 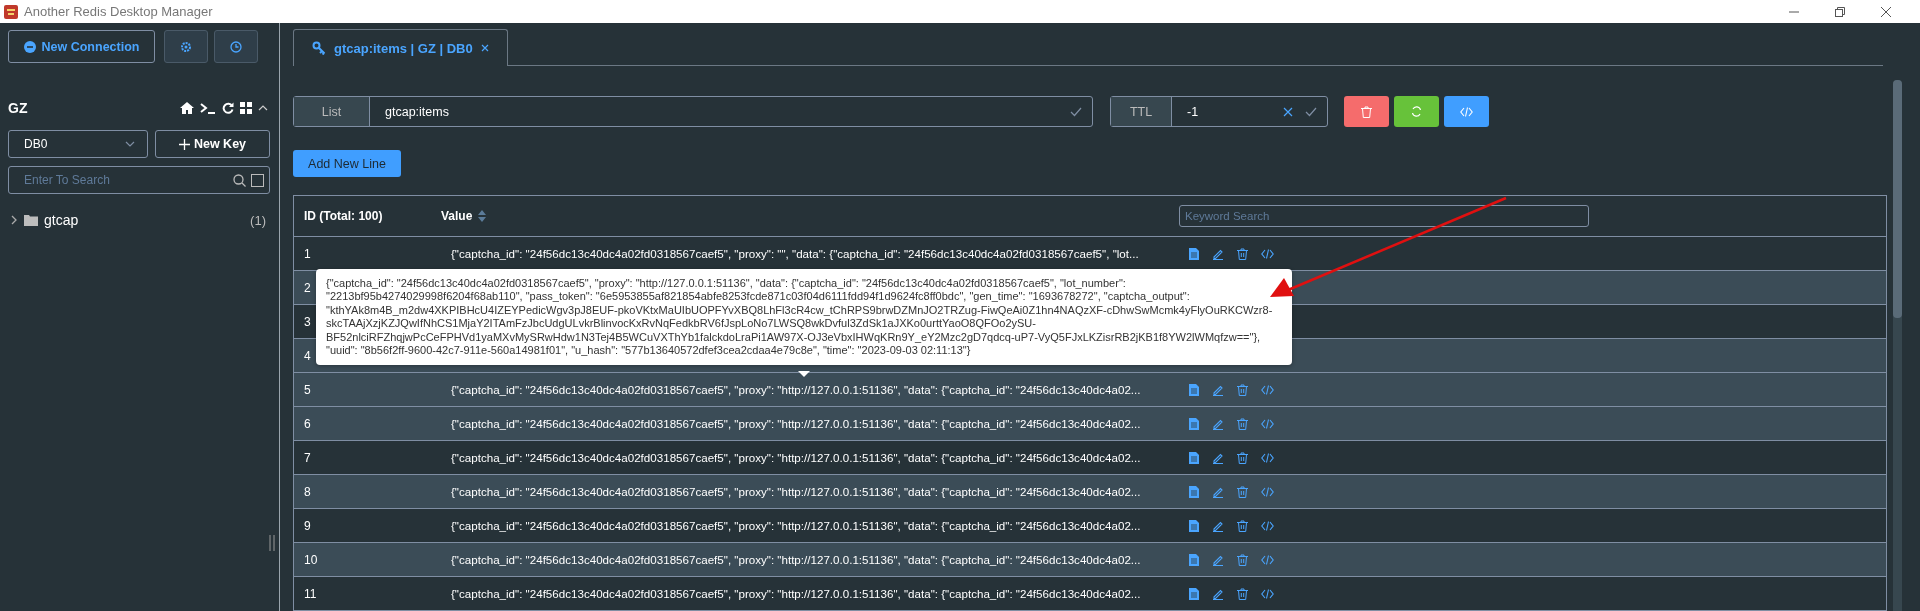 I want to click on key-count: (1), so click(x=258, y=220).